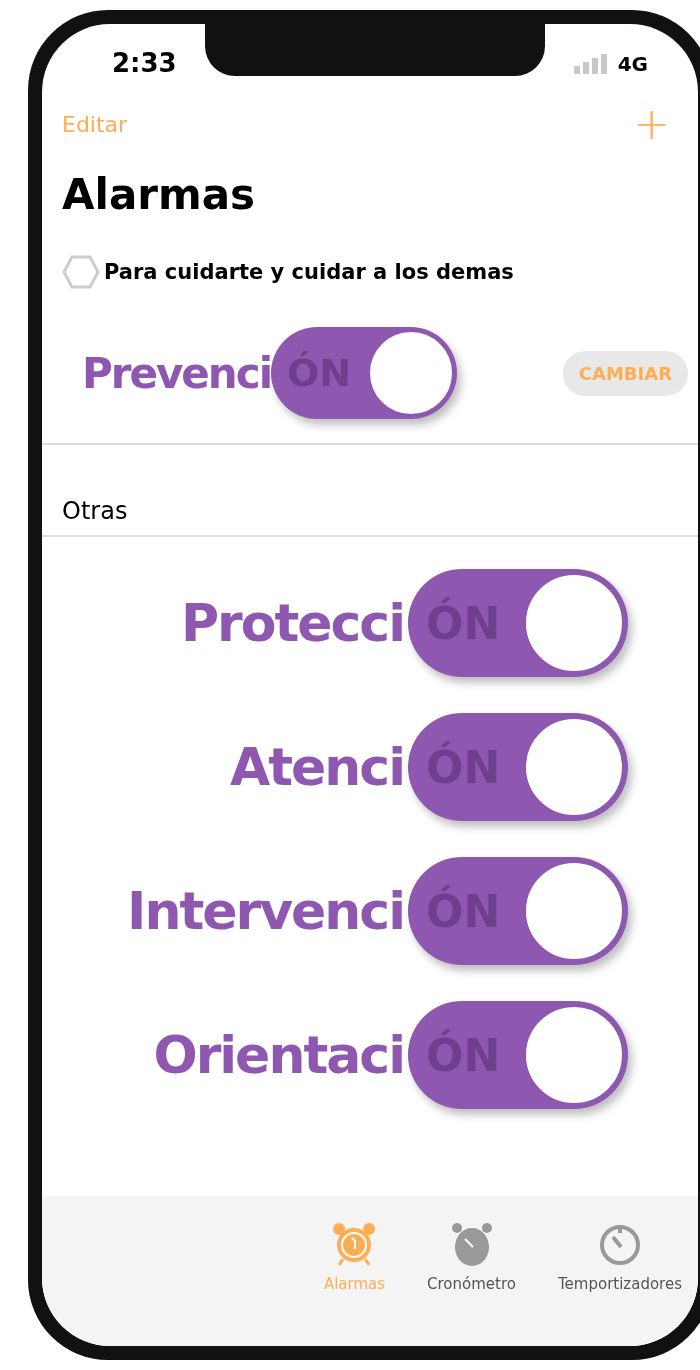  What do you see at coordinates (625, 373) in the screenshot?
I see `change-button: CAMBIAR` at bounding box center [625, 373].